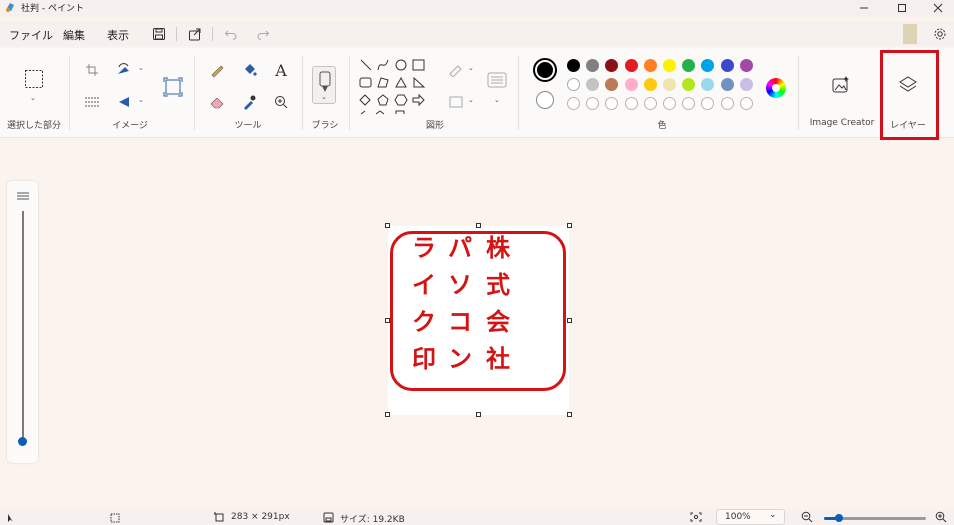  I want to click on rotate-button, so click(124, 70).